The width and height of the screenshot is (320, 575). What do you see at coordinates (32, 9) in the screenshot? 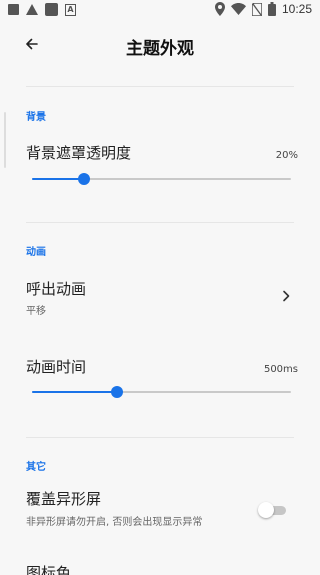
I see `warning-icon` at bounding box center [32, 9].